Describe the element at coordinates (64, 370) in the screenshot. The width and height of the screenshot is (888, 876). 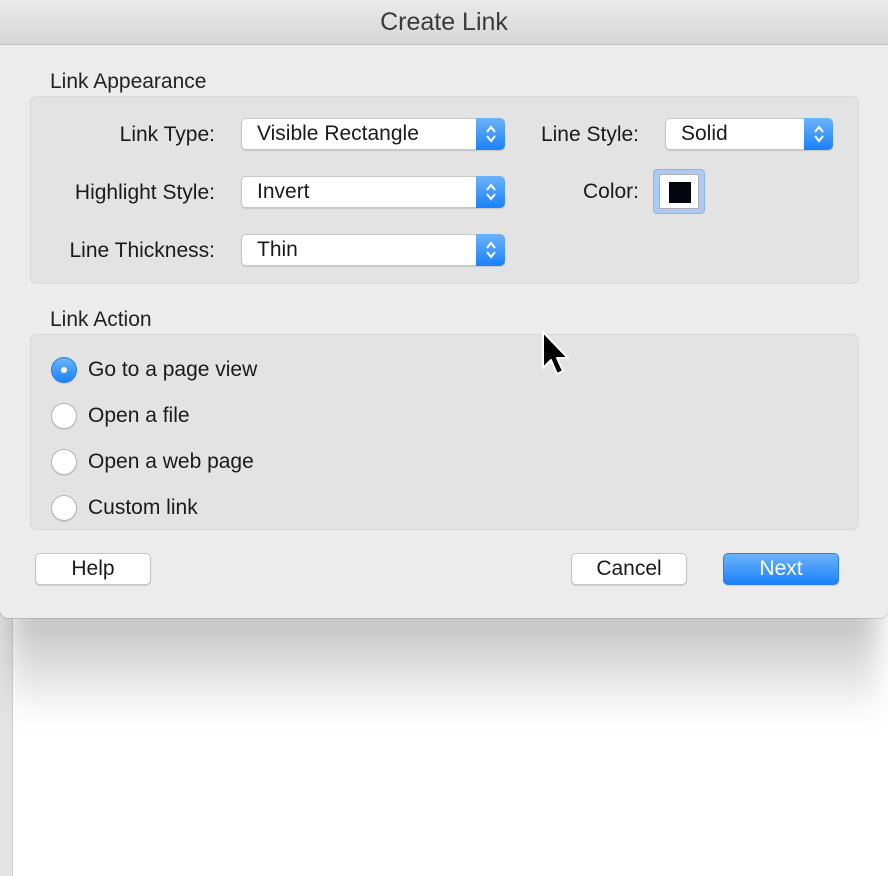
I see `radio-button-checked` at that location.